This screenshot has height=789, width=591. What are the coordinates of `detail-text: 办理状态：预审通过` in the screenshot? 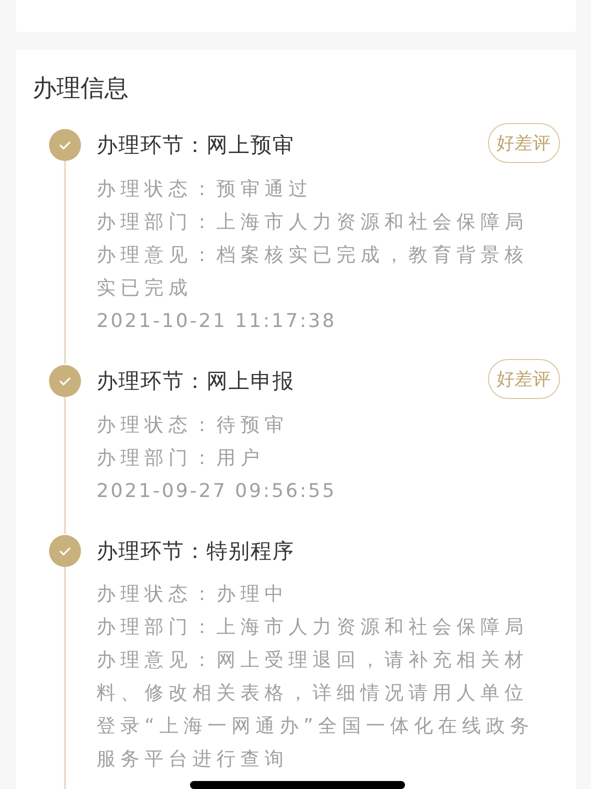 It's located at (205, 189).